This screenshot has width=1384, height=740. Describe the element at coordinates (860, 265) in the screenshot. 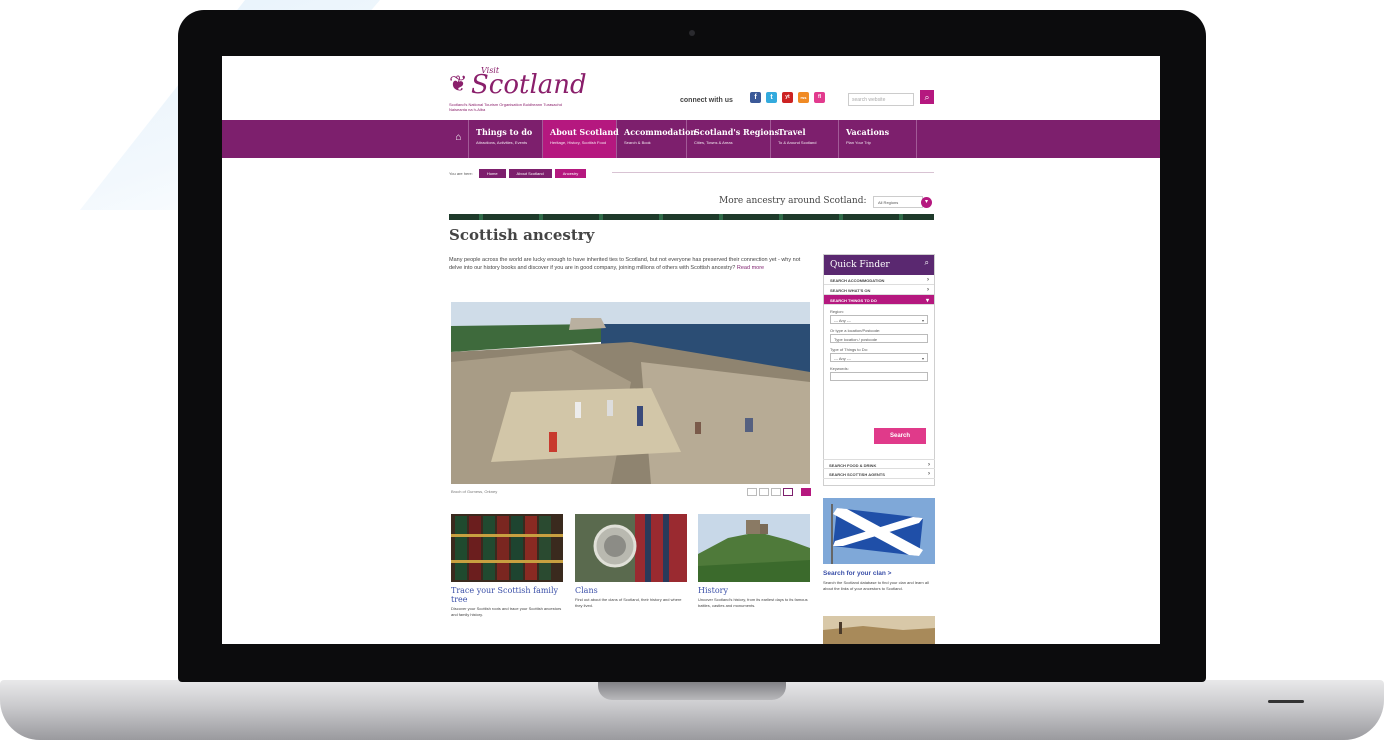

I see `quick-finder-title: Quick Finder` at that location.